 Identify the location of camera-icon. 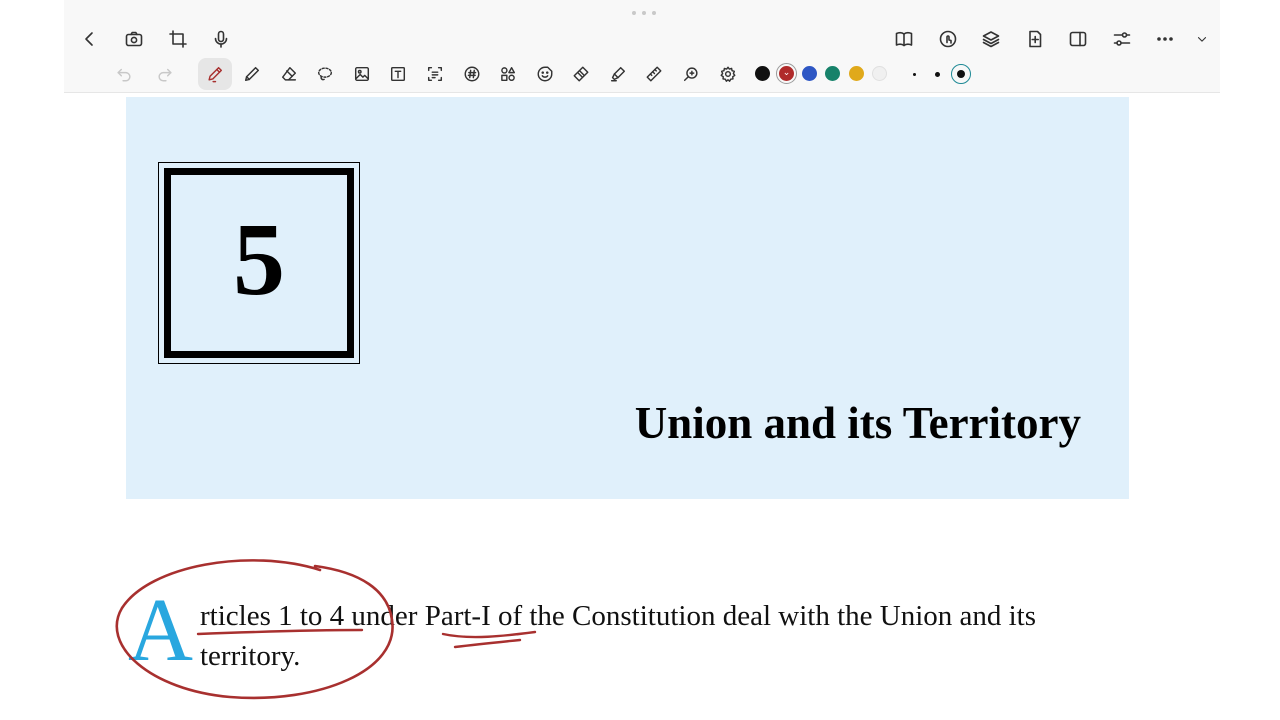
(134, 39).